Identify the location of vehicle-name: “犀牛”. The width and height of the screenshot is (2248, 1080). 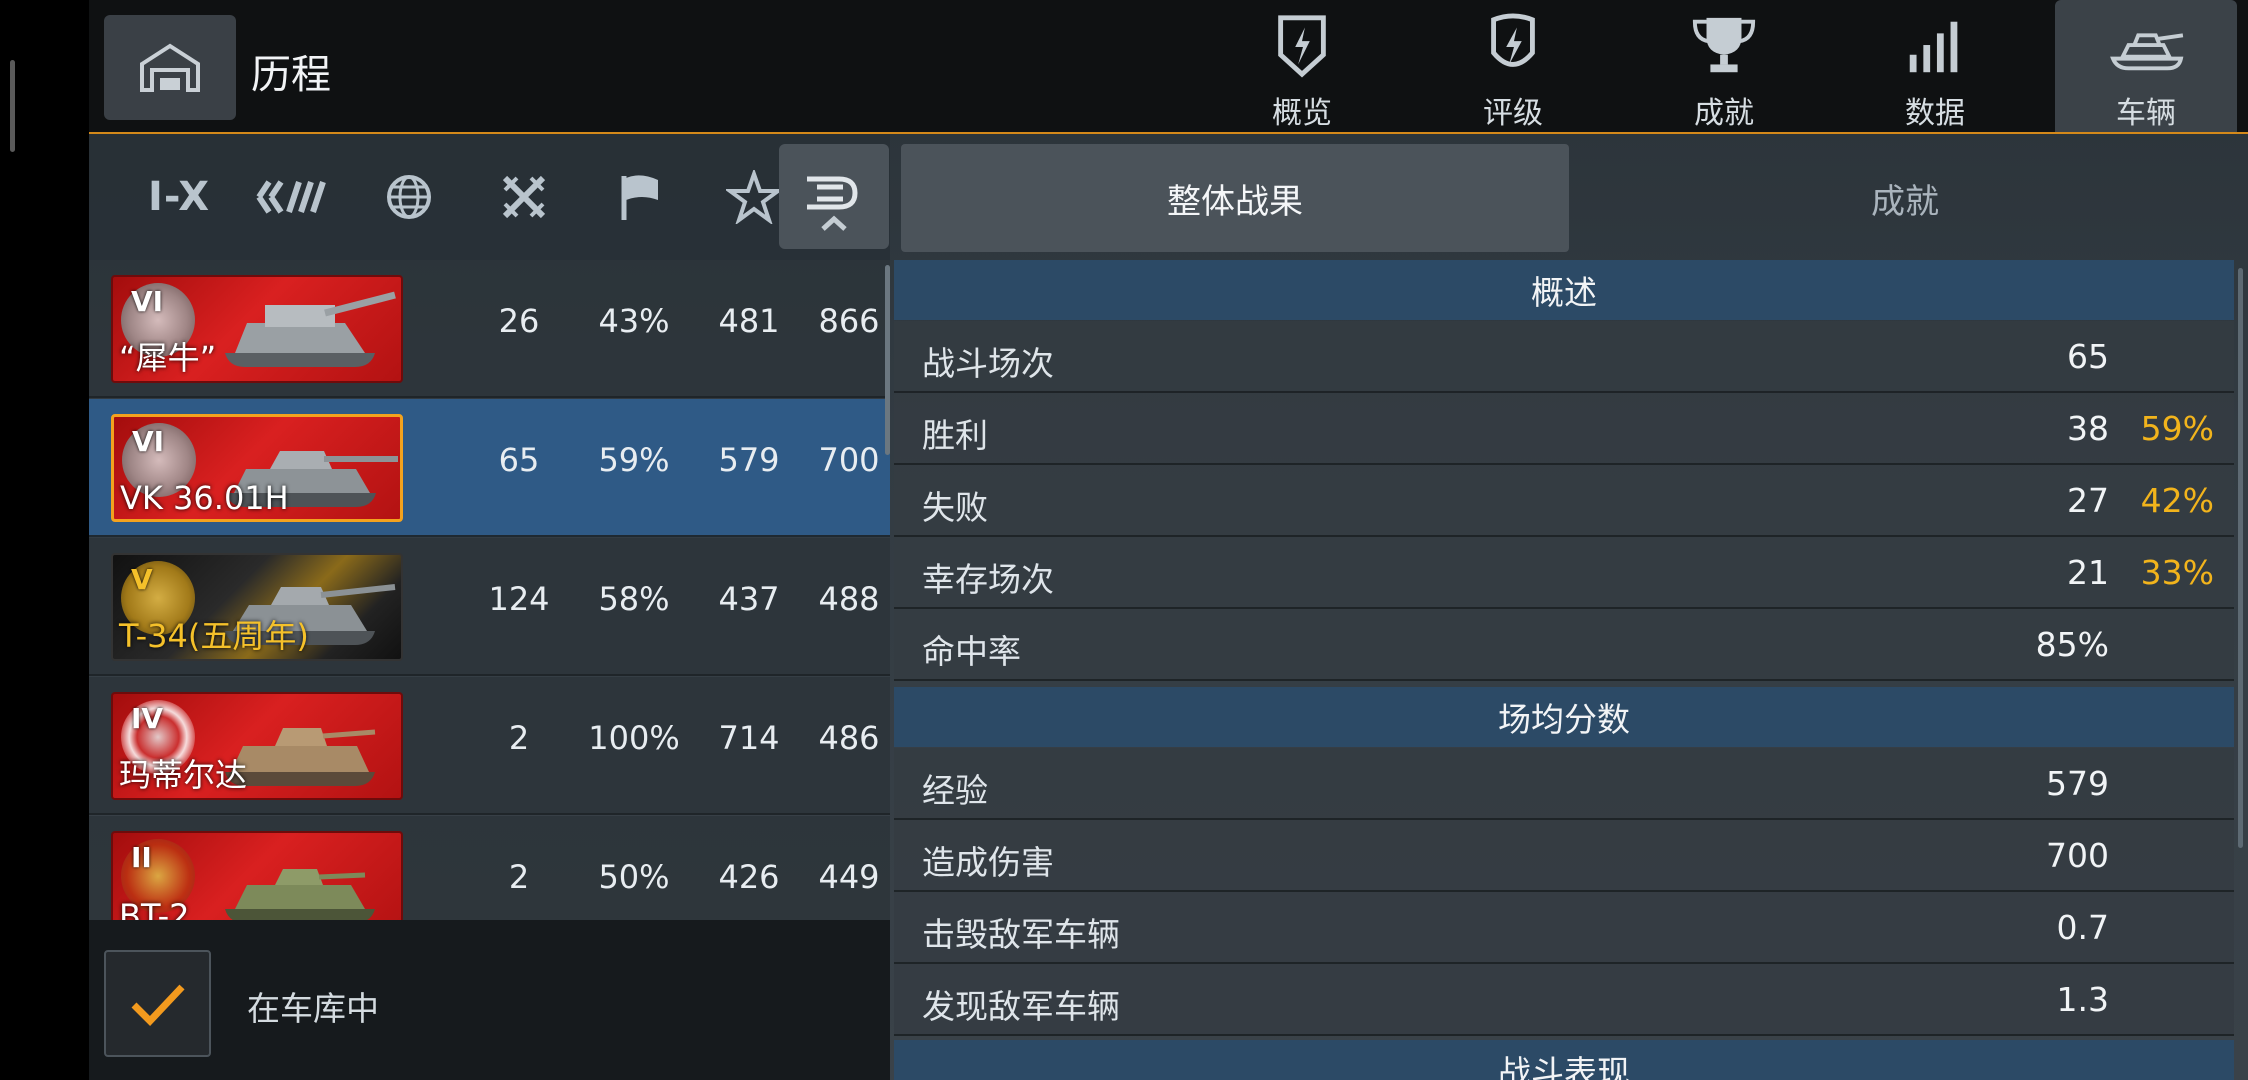
(168, 358).